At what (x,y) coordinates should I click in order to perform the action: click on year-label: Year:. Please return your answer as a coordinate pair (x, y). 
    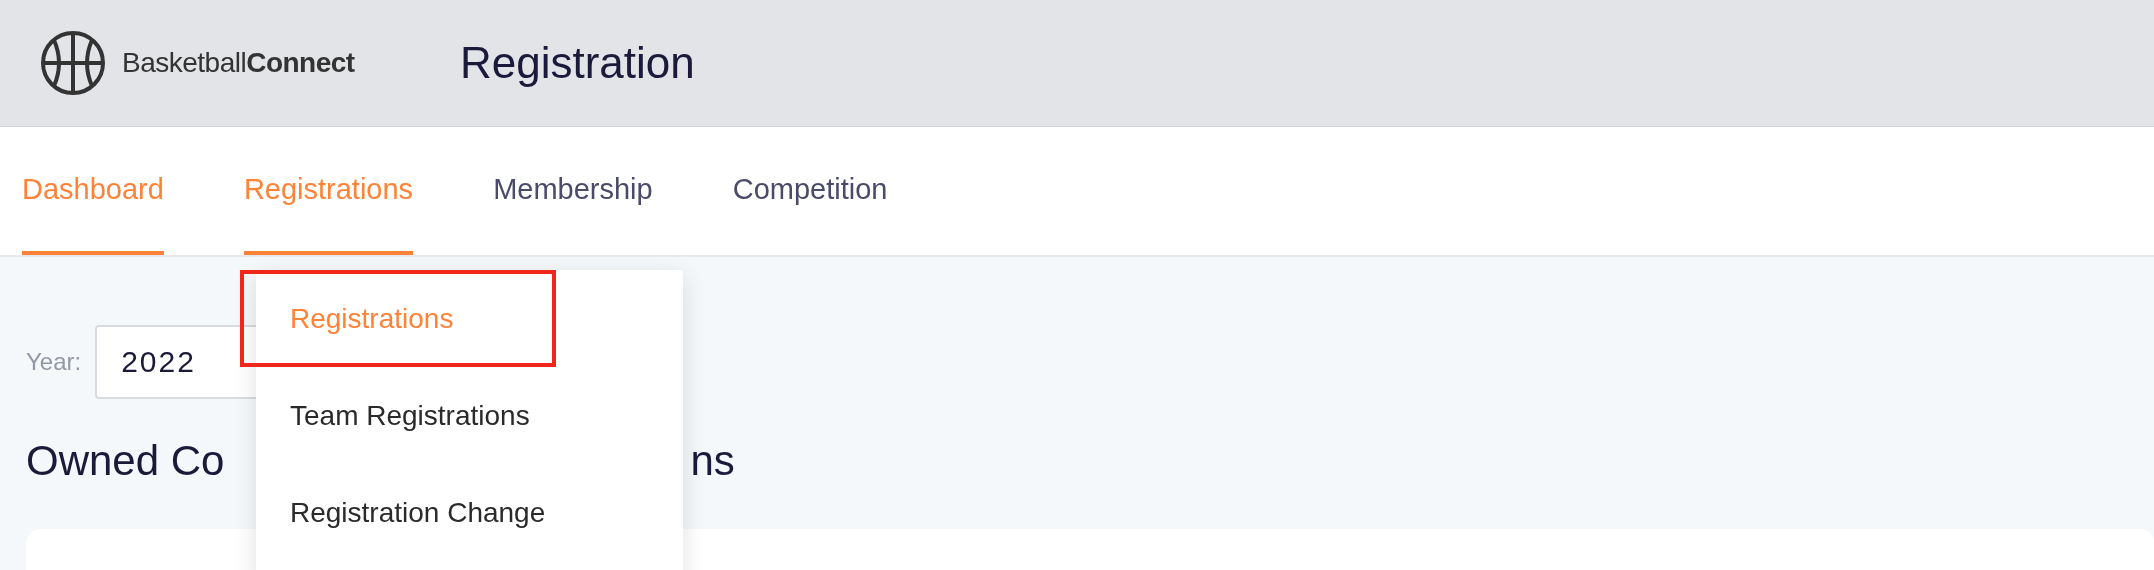
    Looking at the image, I should click on (54, 362).